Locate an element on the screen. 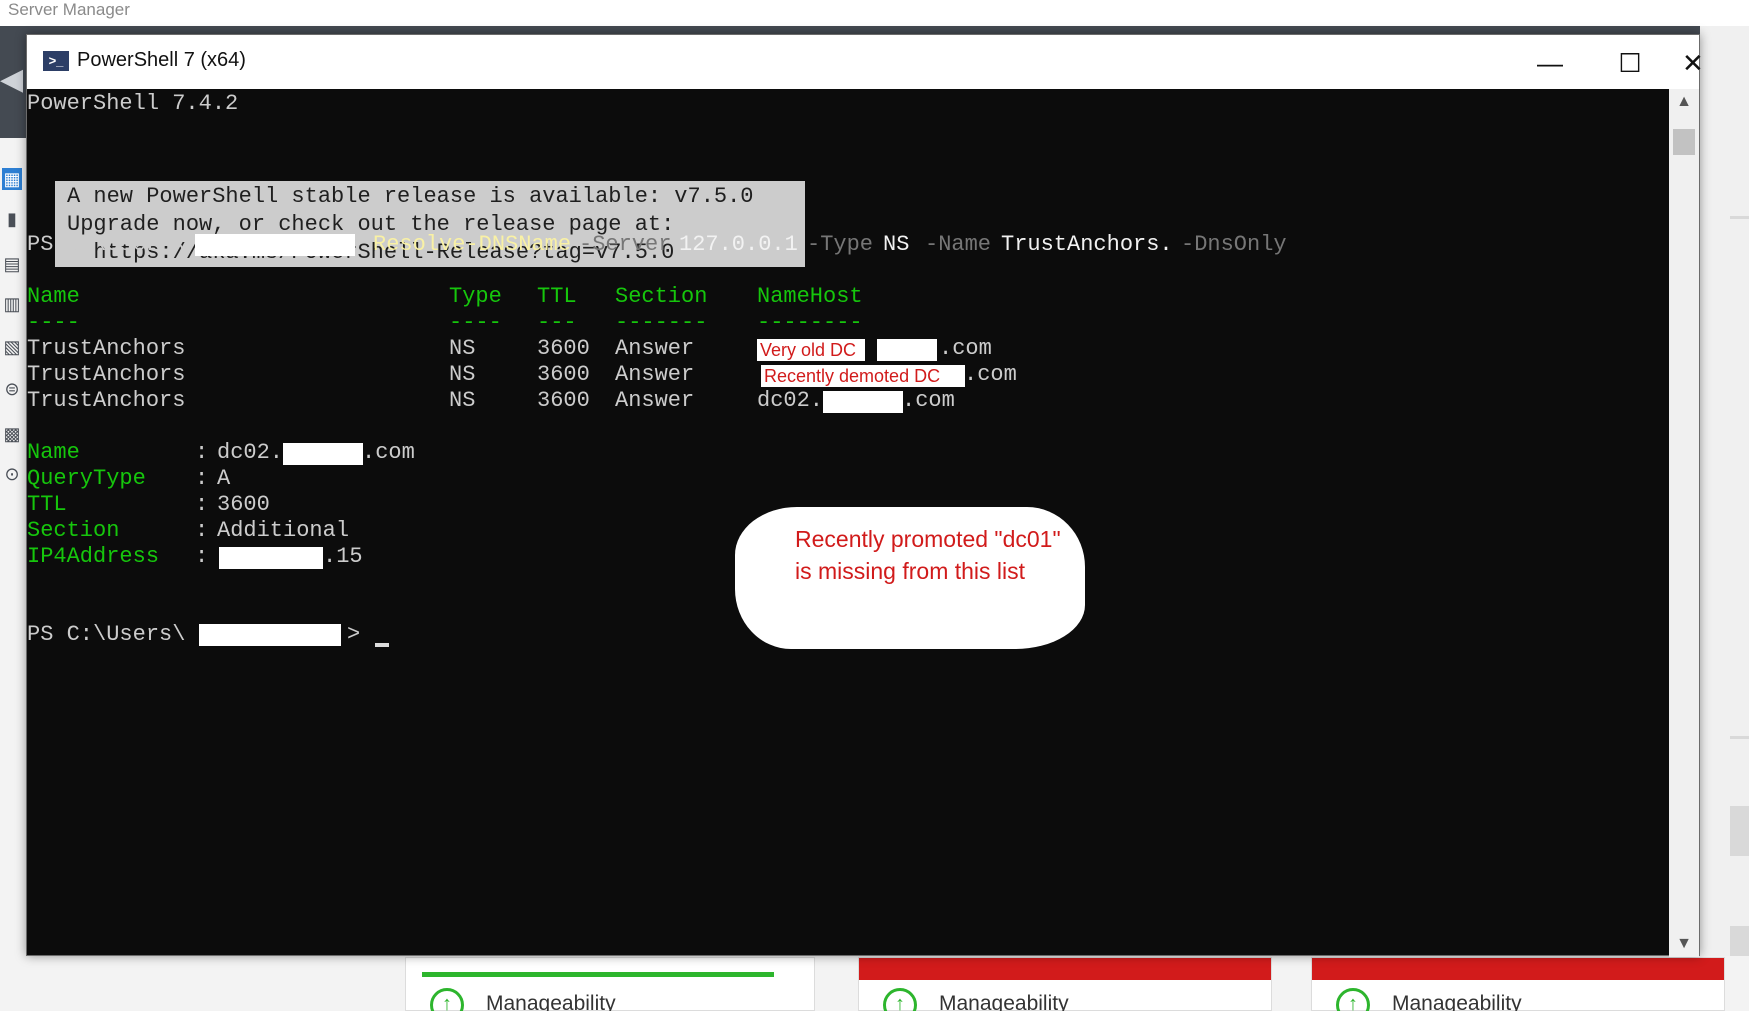  table-cell-namehost: dc02. is located at coordinates (790, 400).